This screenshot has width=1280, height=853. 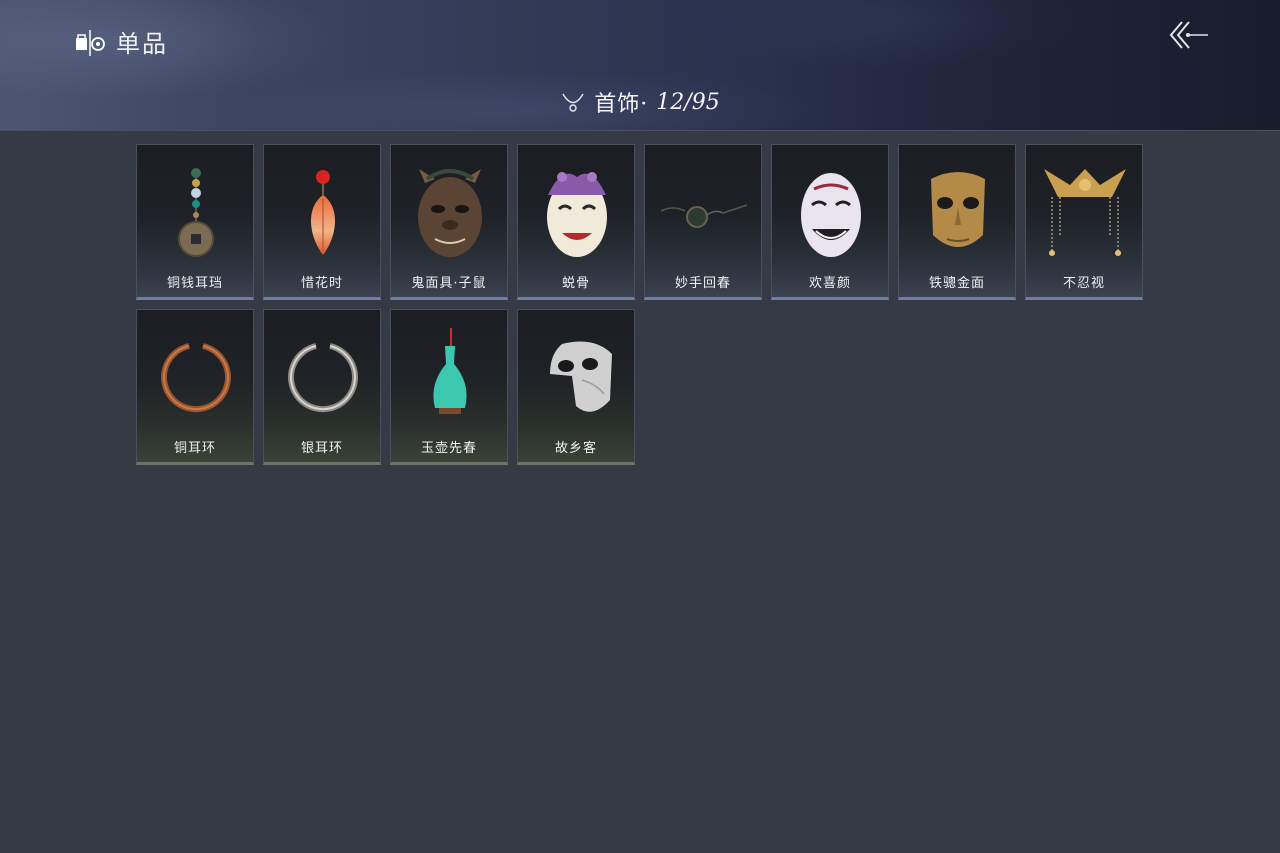 What do you see at coordinates (142, 44) in the screenshot?
I see `page-title: 单品` at bounding box center [142, 44].